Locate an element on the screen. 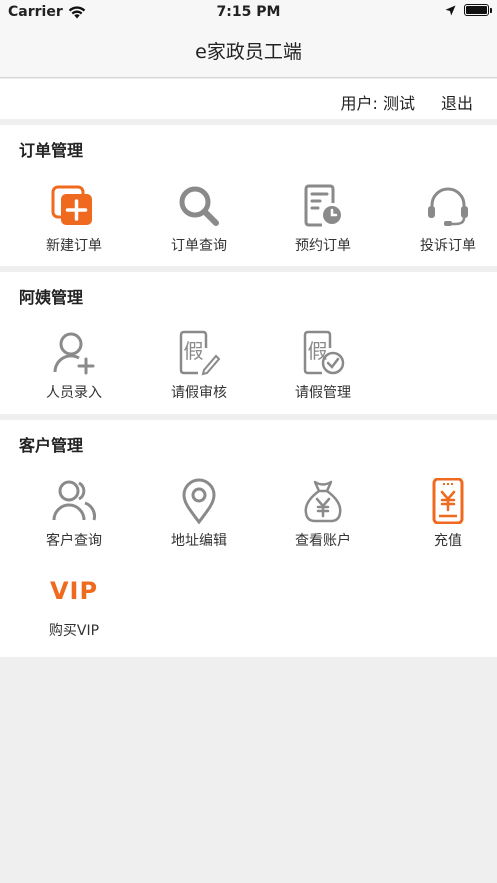 The width and height of the screenshot is (497, 883). headset-icon is located at coordinates (448, 206).